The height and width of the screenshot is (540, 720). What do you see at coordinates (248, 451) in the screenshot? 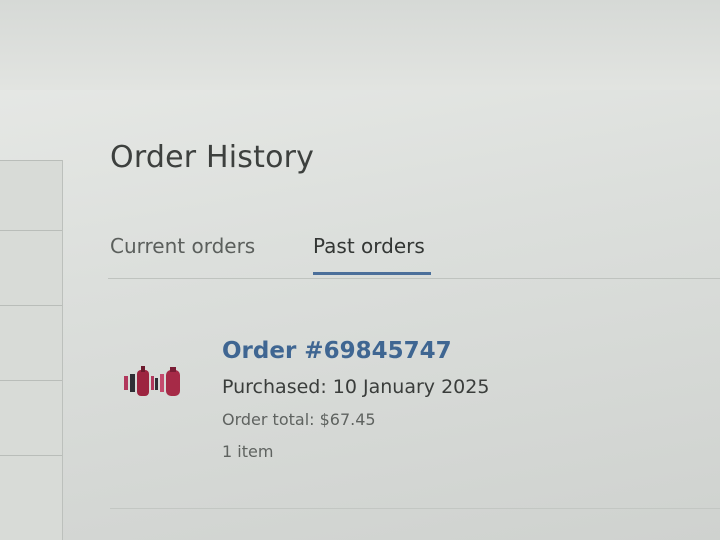
I see `item-count: 1 item` at bounding box center [248, 451].